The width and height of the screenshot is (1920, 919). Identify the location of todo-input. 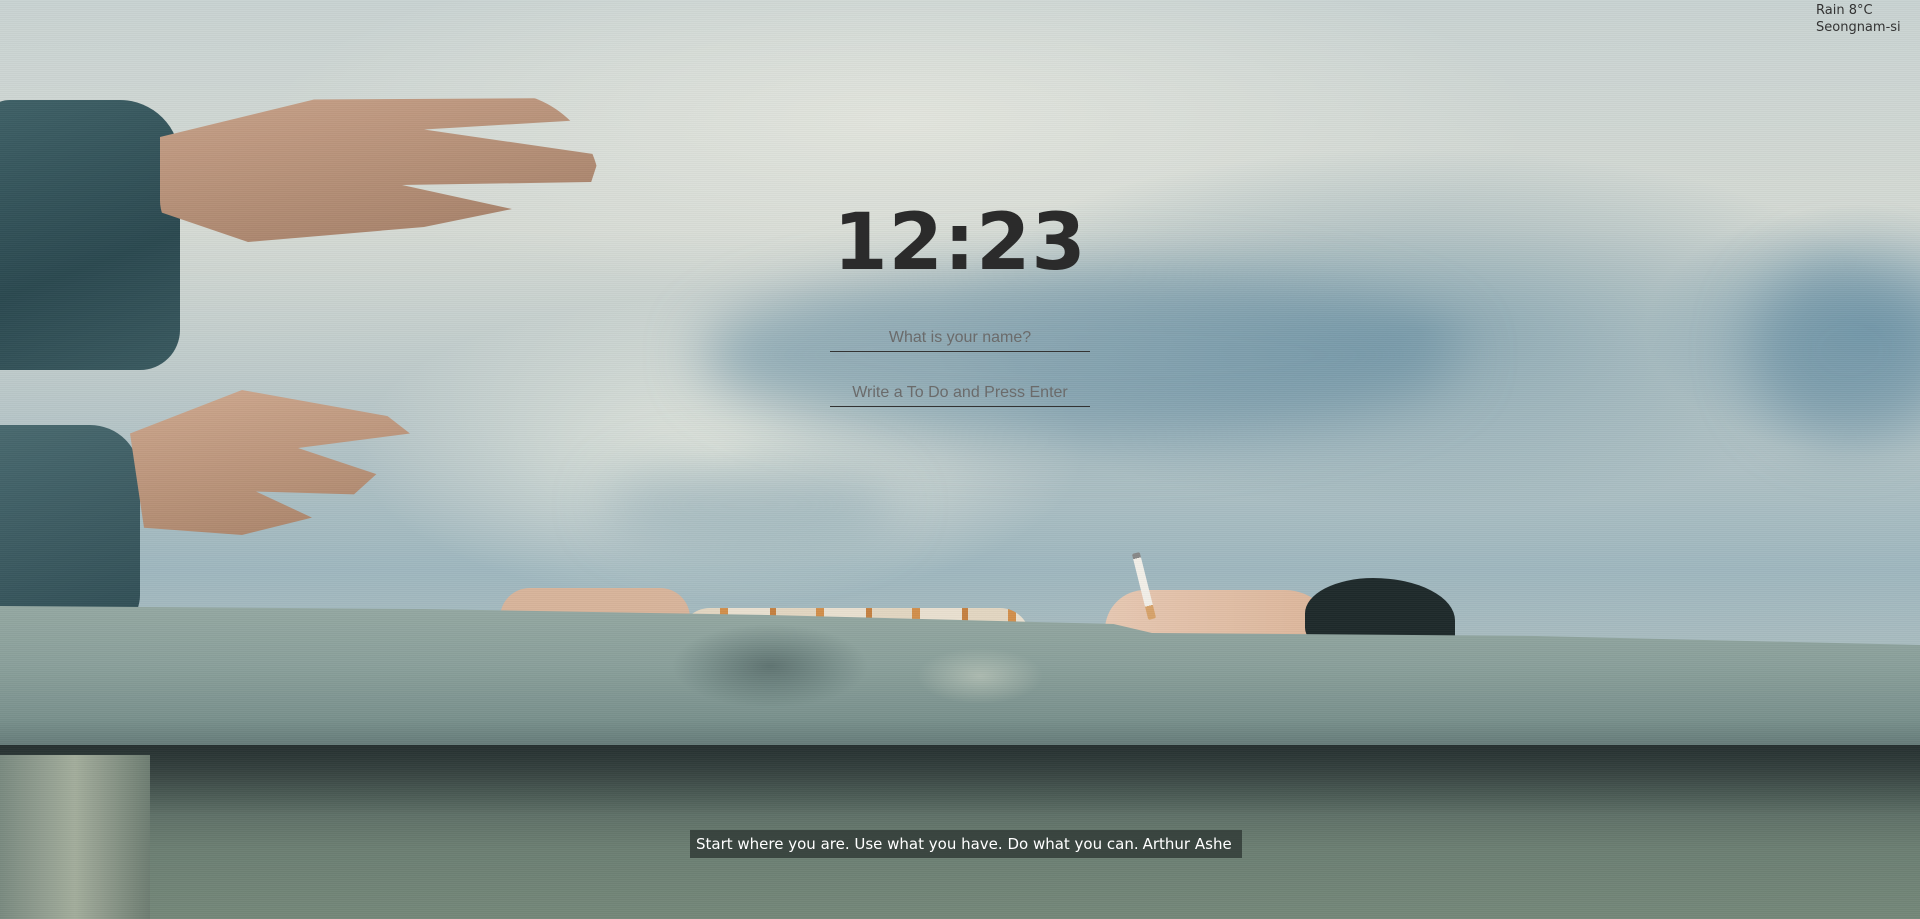
(960, 393).